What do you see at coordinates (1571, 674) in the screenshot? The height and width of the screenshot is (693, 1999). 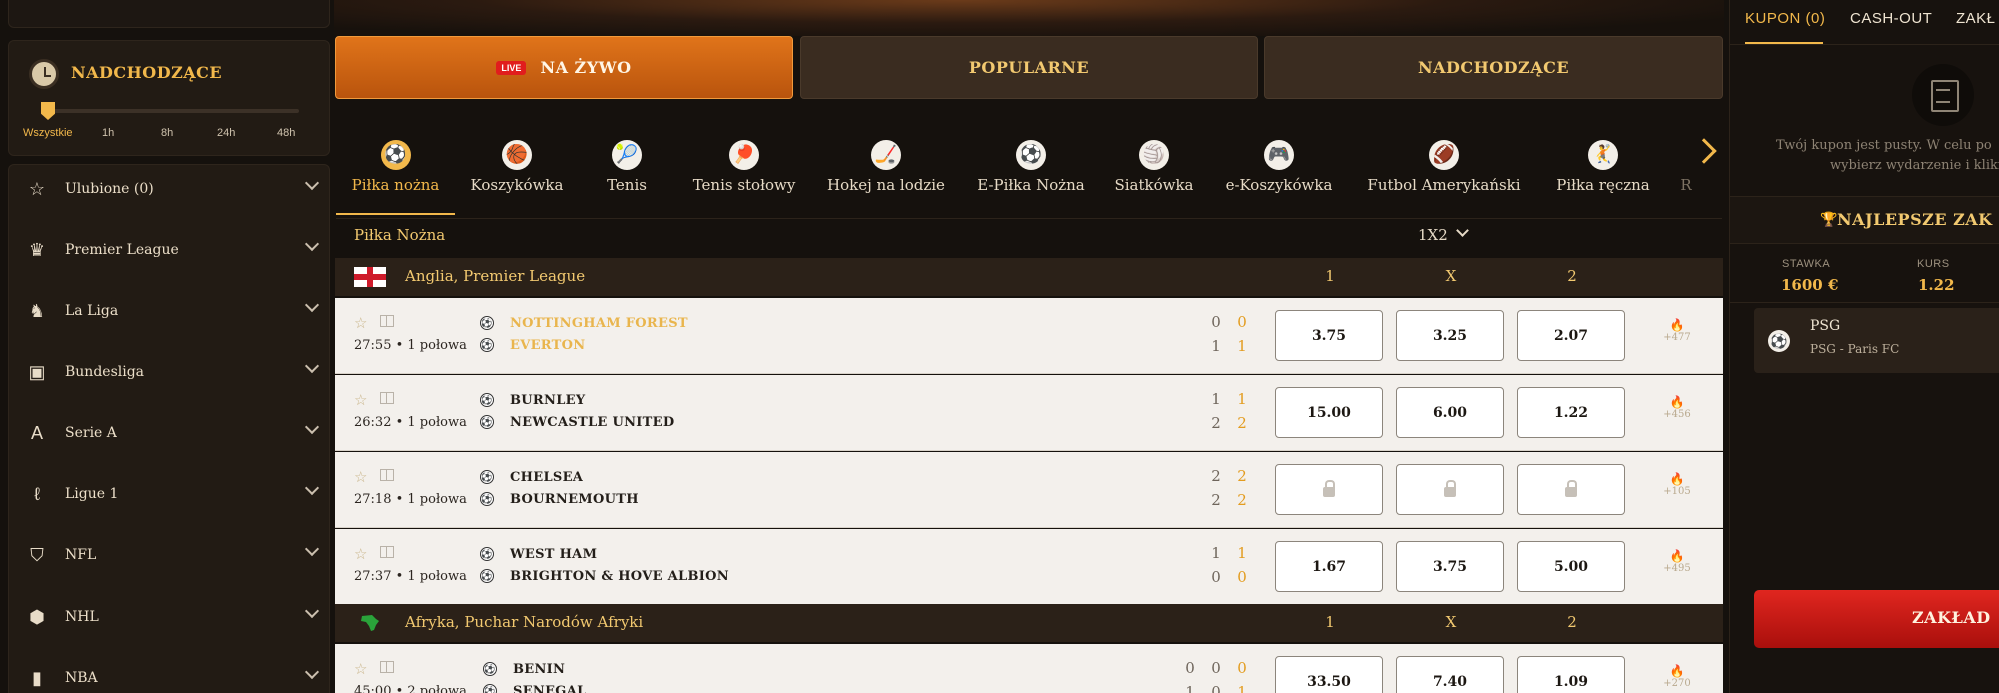 I see `odd-button-2: 1.09` at bounding box center [1571, 674].